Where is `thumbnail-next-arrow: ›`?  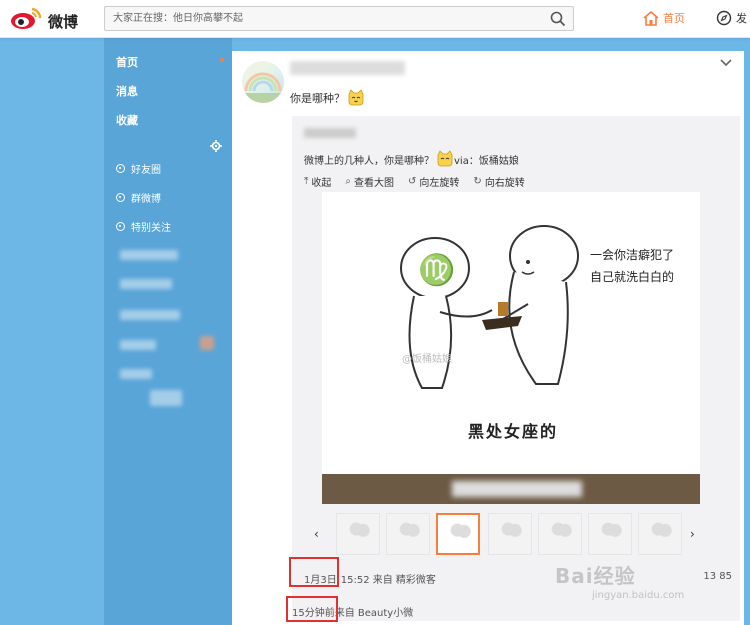 thumbnail-next-arrow: › is located at coordinates (692, 534).